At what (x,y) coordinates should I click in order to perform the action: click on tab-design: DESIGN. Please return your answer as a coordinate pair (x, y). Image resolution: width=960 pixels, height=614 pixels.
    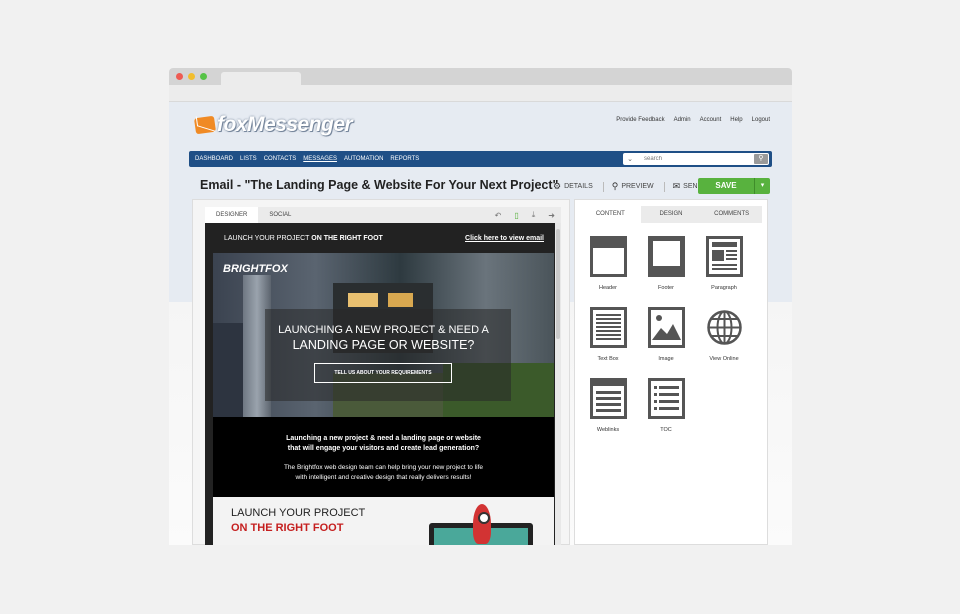
    Looking at the image, I should click on (671, 214).